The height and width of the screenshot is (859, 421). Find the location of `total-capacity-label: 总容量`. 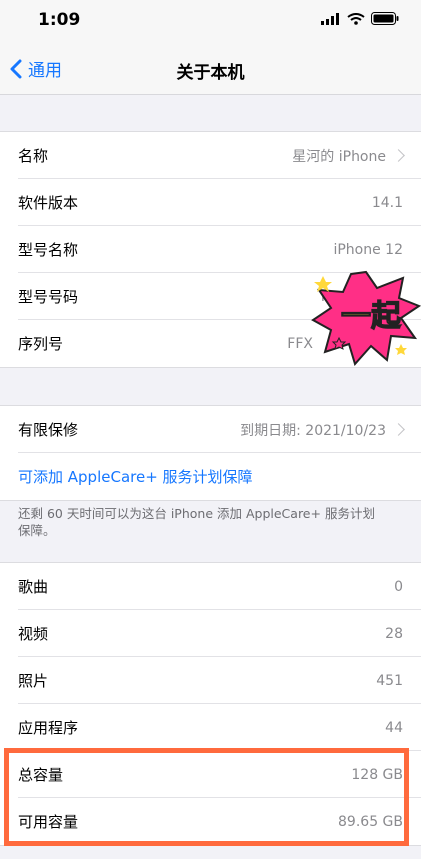

total-capacity-label: 总容量 is located at coordinates (41, 775).